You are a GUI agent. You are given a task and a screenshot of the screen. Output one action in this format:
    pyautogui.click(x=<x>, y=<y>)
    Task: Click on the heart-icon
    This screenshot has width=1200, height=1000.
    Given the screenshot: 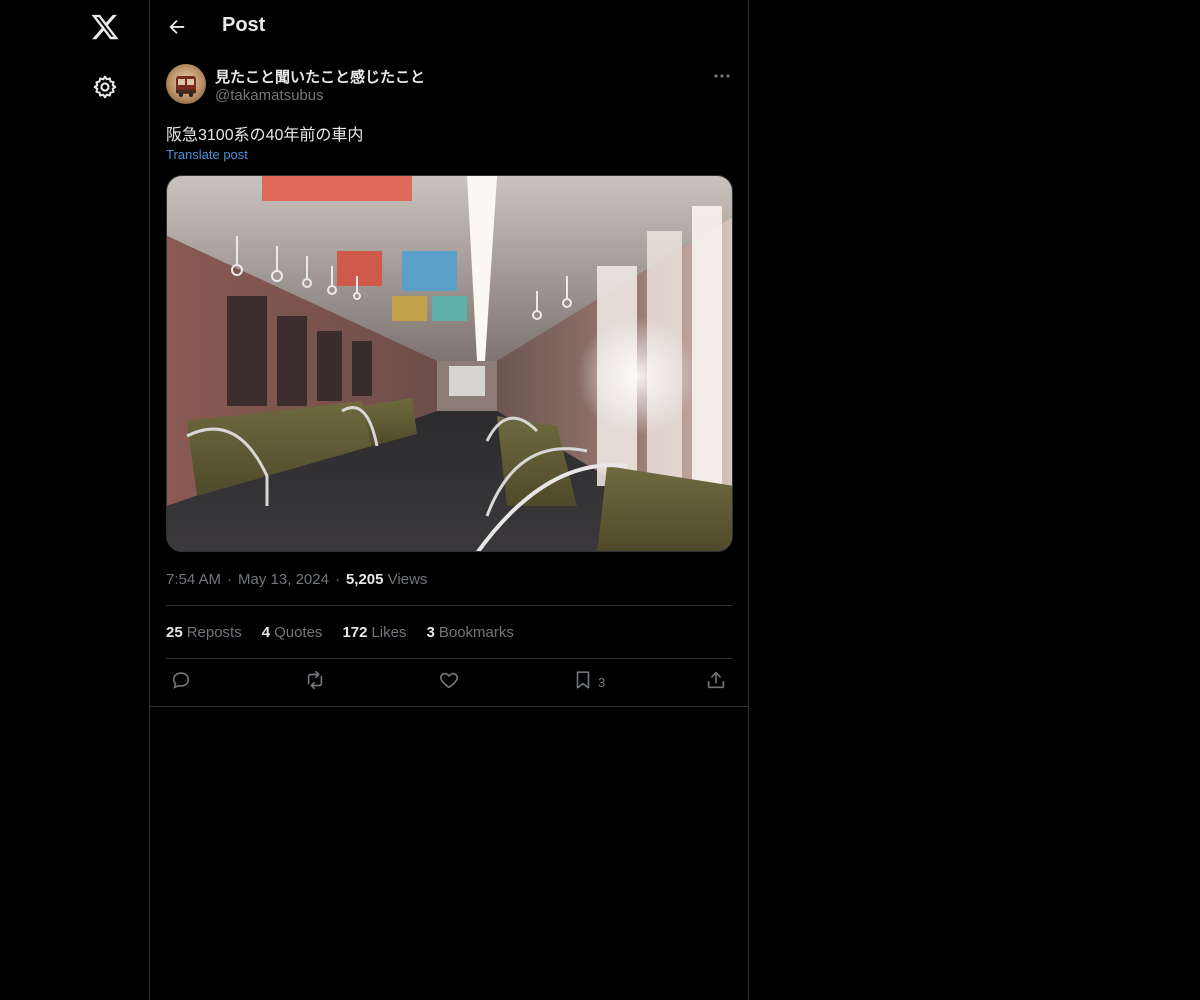 What is the action you would take?
    pyautogui.click(x=449, y=682)
    